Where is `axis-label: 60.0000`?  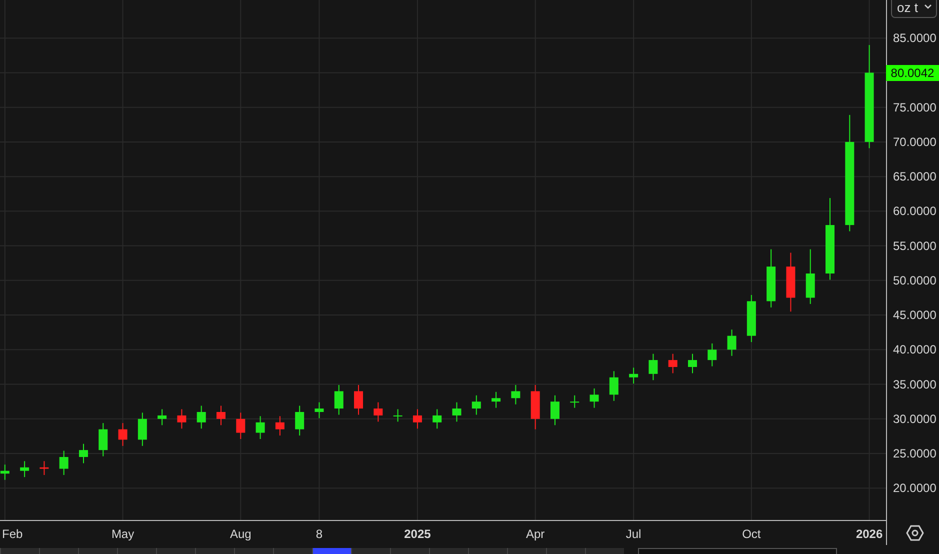
axis-label: 60.0000 is located at coordinates (914, 211).